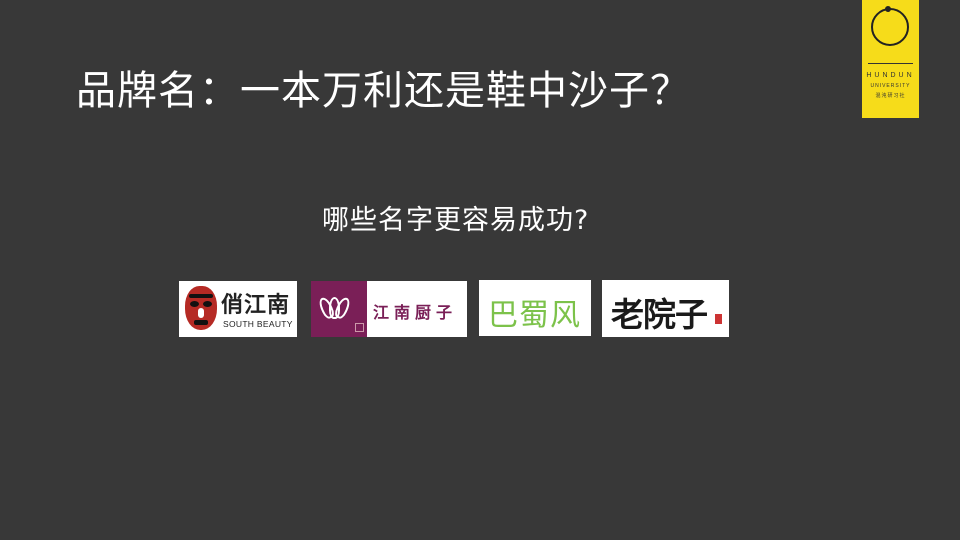 The image size is (960, 540). I want to click on slide-title: 品牌名：一本万利还是鞋中沙子？, so click(383, 91).